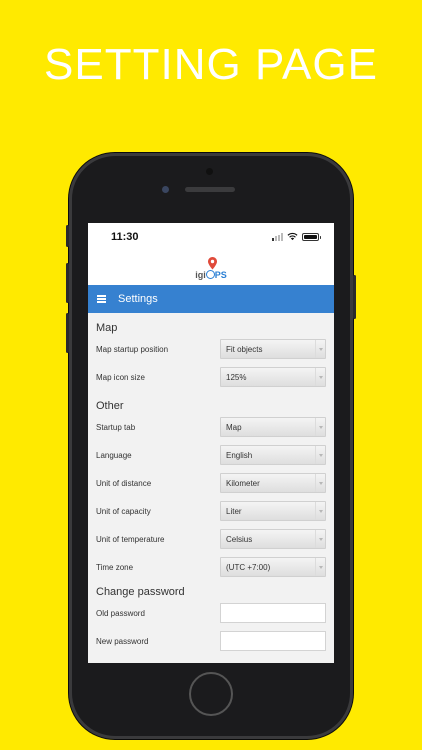 This screenshot has width=422, height=750. I want to click on volume-up-button, so click(67, 283).